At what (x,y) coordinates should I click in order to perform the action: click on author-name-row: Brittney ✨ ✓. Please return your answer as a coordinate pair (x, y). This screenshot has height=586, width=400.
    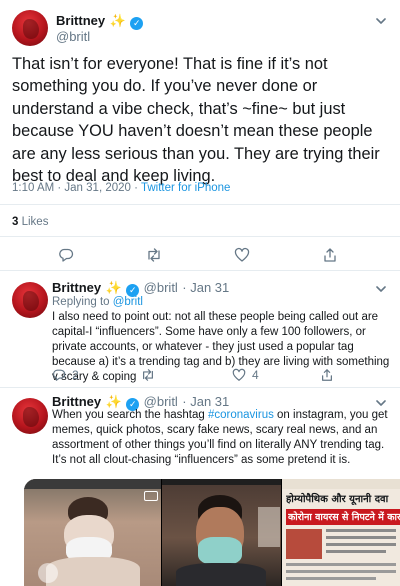
    Looking at the image, I should click on (100, 21).